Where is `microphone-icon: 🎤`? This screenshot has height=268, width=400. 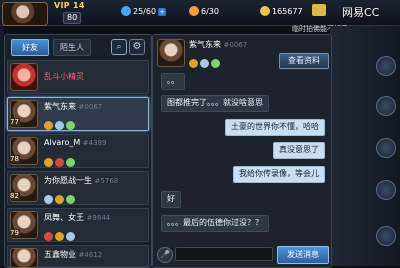
microphone-icon: 🎤 is located at coordinates (165, 255).